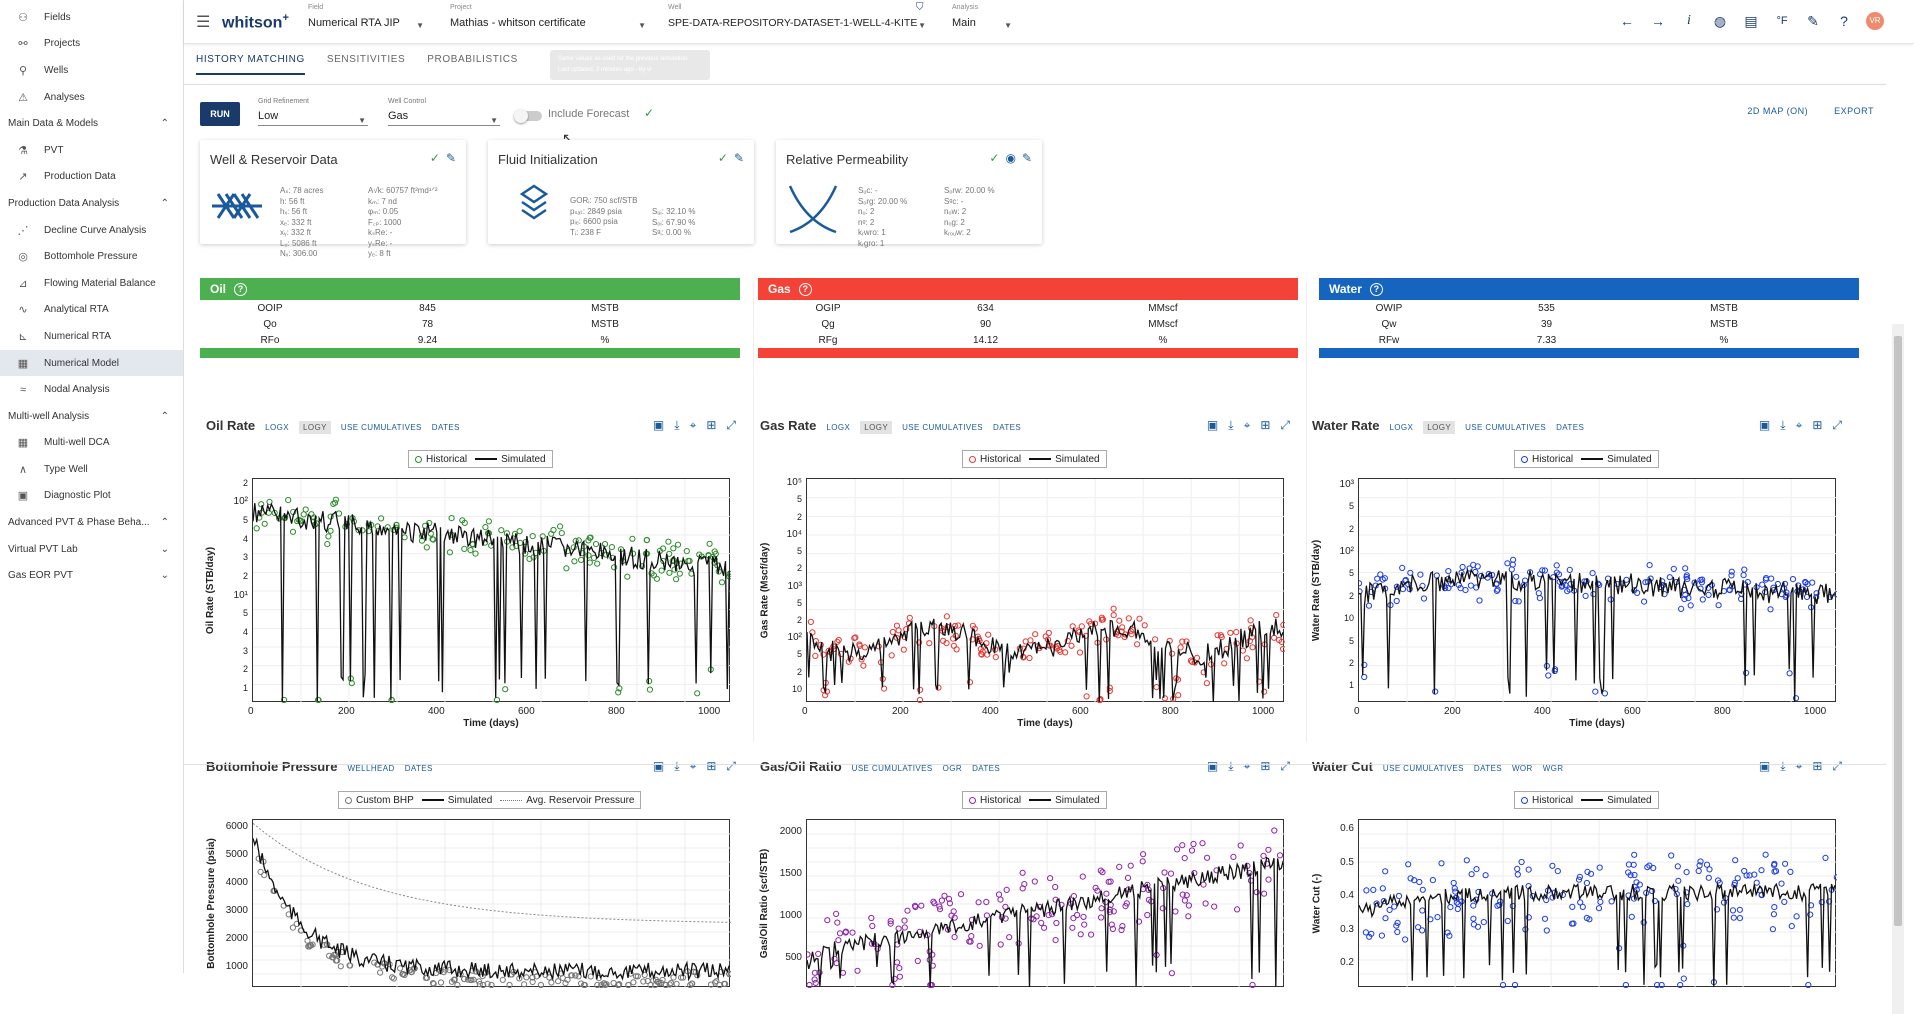 This screenshot has width=1914, height=1014. What do you see at coordinates (366, 64) in the screenshot?
I see `tab-sensitivities: SENSITIVITIES` at bounding box center [366, 64].